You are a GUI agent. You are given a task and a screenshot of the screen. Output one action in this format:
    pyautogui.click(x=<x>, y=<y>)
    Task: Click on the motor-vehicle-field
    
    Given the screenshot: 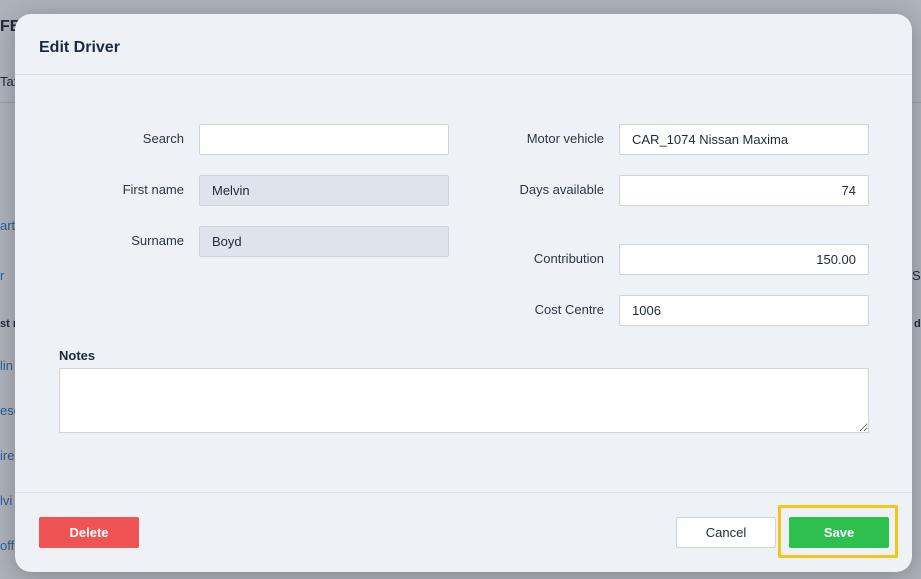 What is the action you would take?
    pyautogui.click(x=744, y=139)
    